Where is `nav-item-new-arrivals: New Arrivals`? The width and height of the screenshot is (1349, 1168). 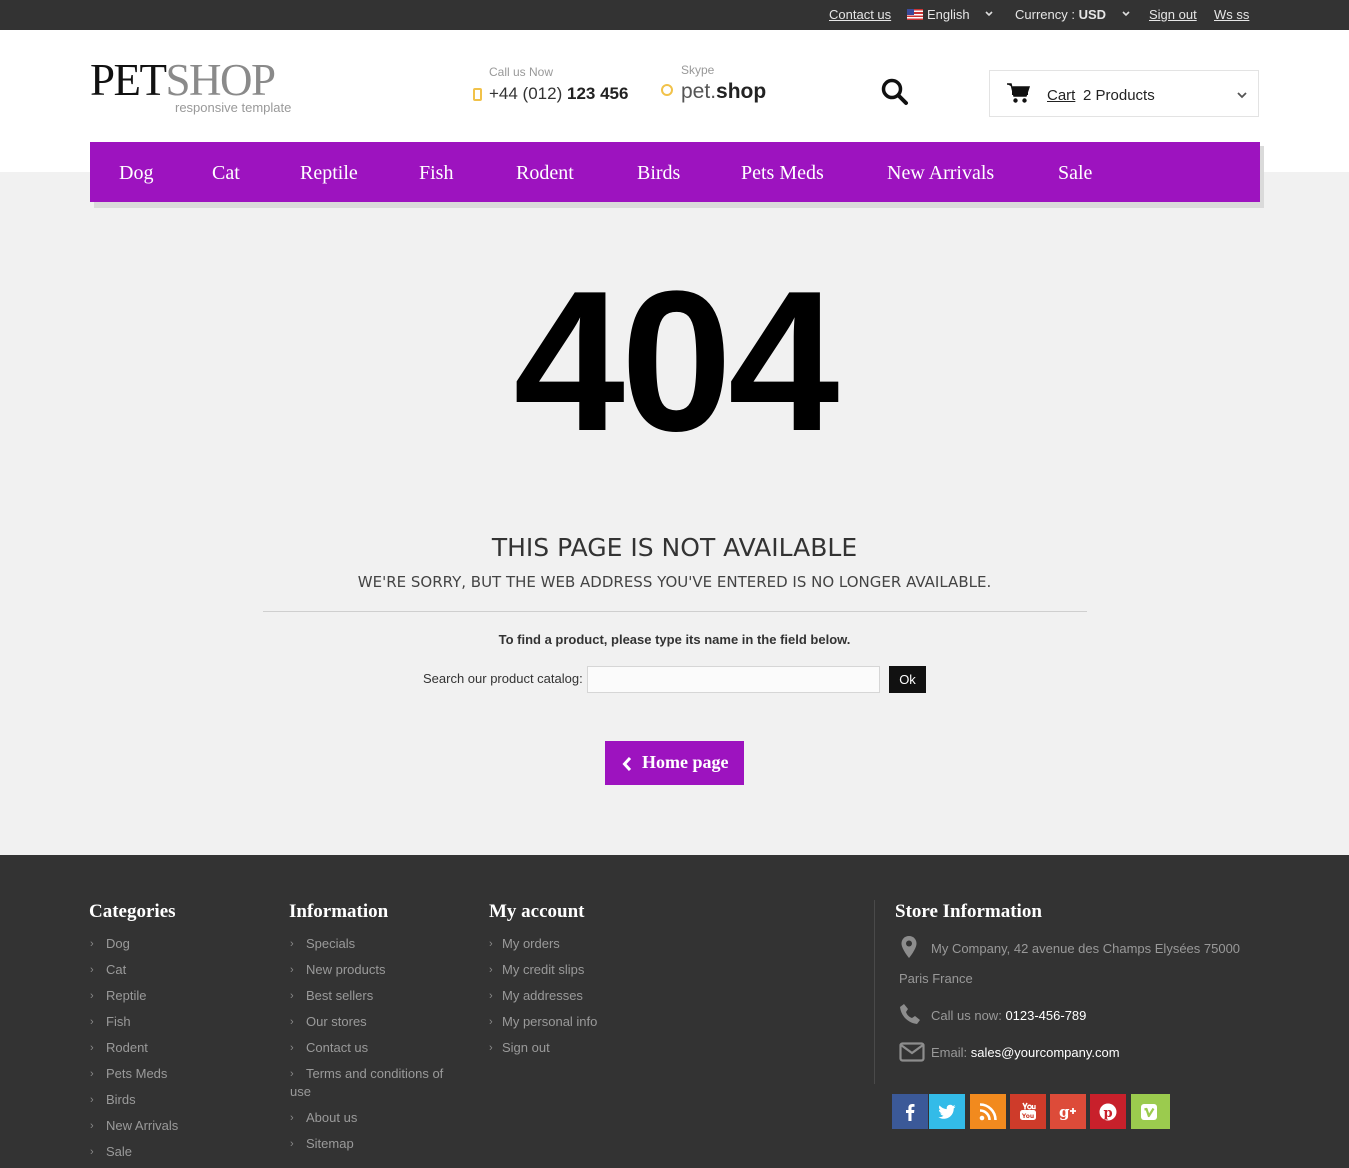
nav-item-new-arrivals: New Arrivals is located at coordinates (940, 173).